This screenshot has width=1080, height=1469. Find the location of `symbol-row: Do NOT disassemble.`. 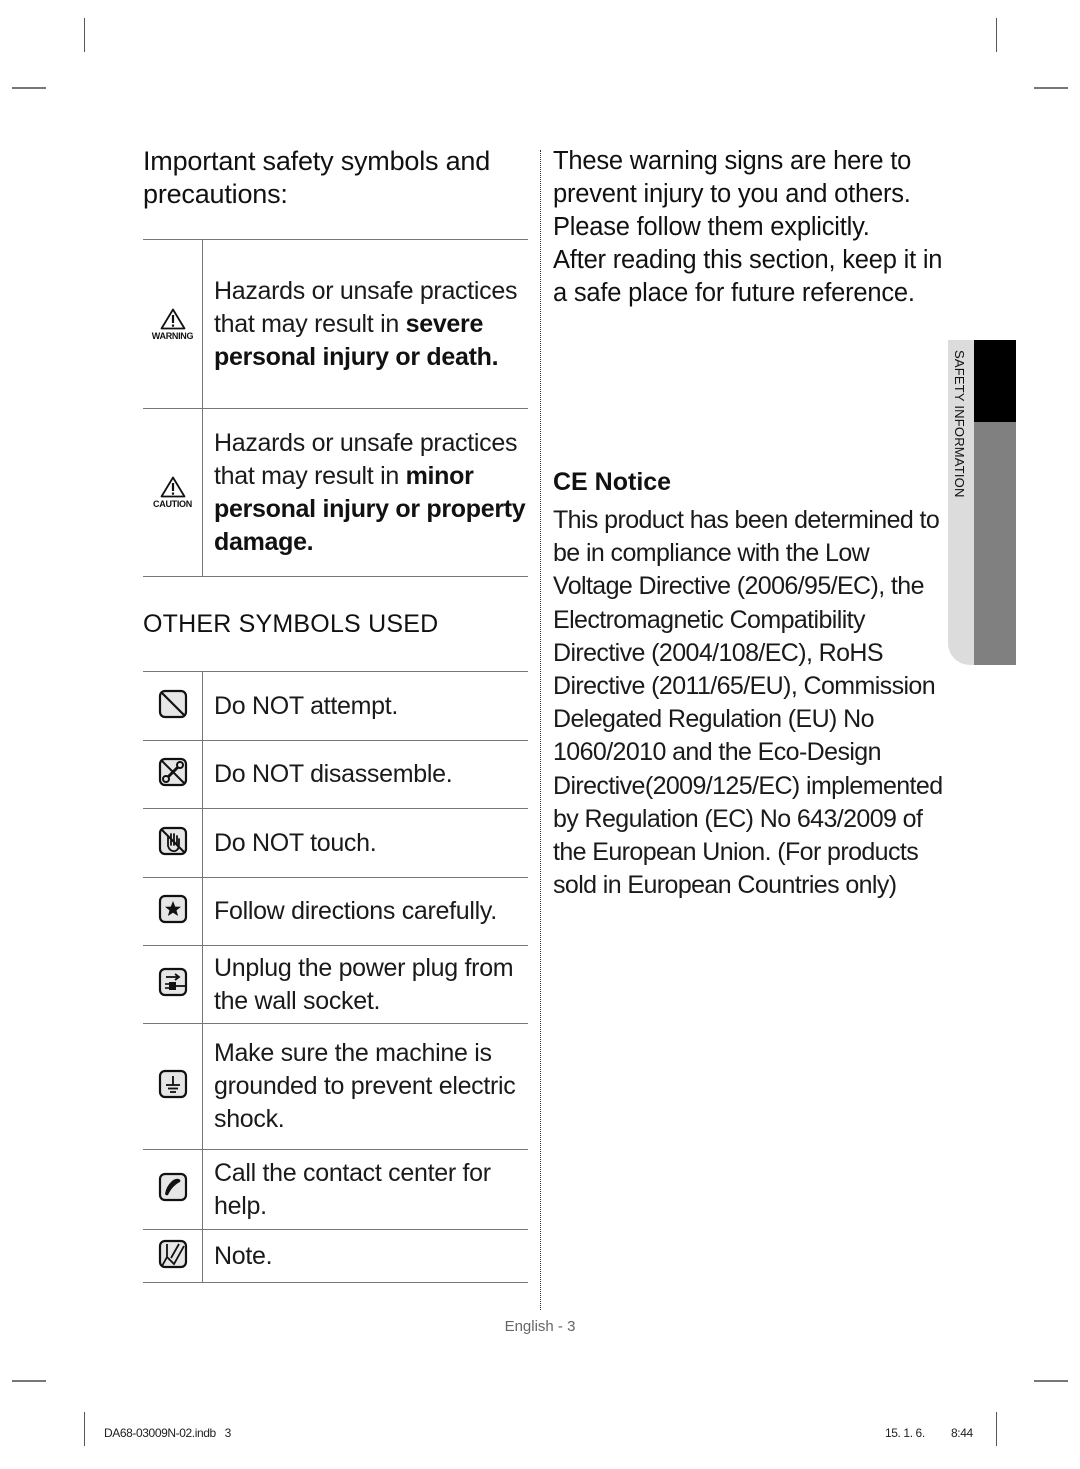

symbol-row: Do NOT disassemble. is located at coordinates (335, 774).